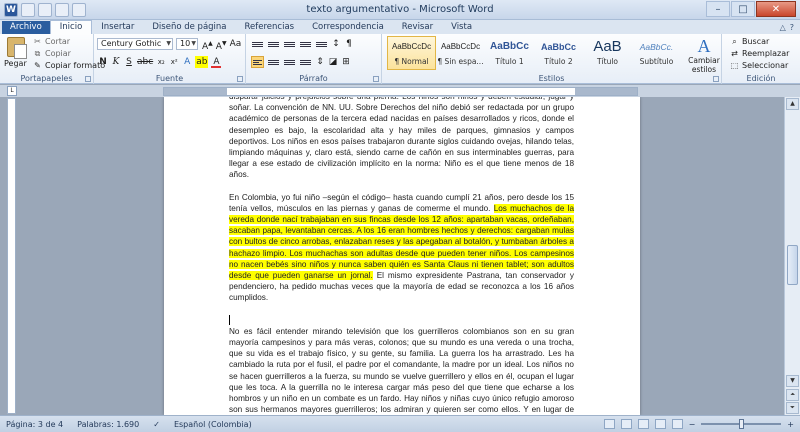 The width and height of the screenshot is (800, 432). I want to click on tab-correspondencia: Correspondencia, so click(348, 27).